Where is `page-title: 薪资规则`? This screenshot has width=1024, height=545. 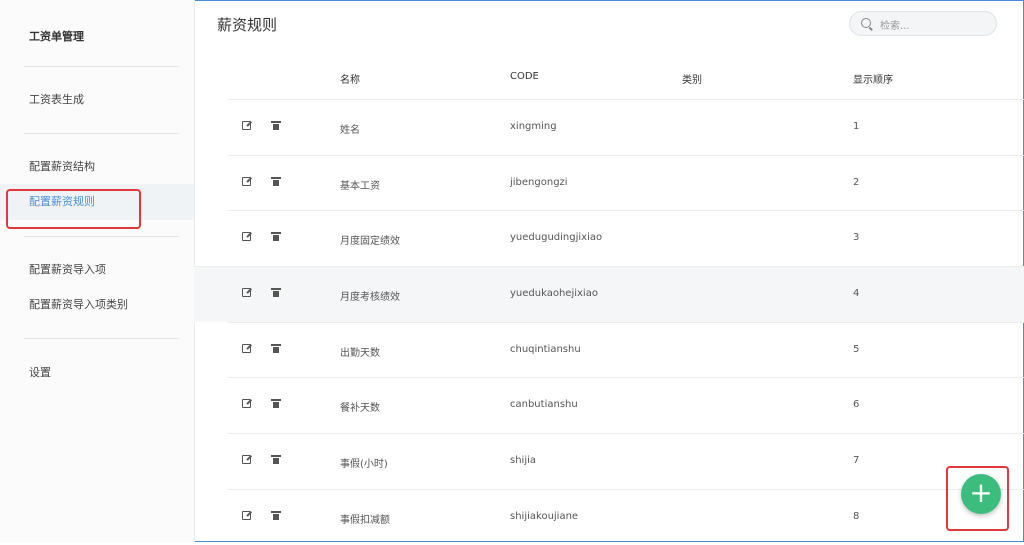 page-title: 薪资规则 is located at coordinates (247, 25).